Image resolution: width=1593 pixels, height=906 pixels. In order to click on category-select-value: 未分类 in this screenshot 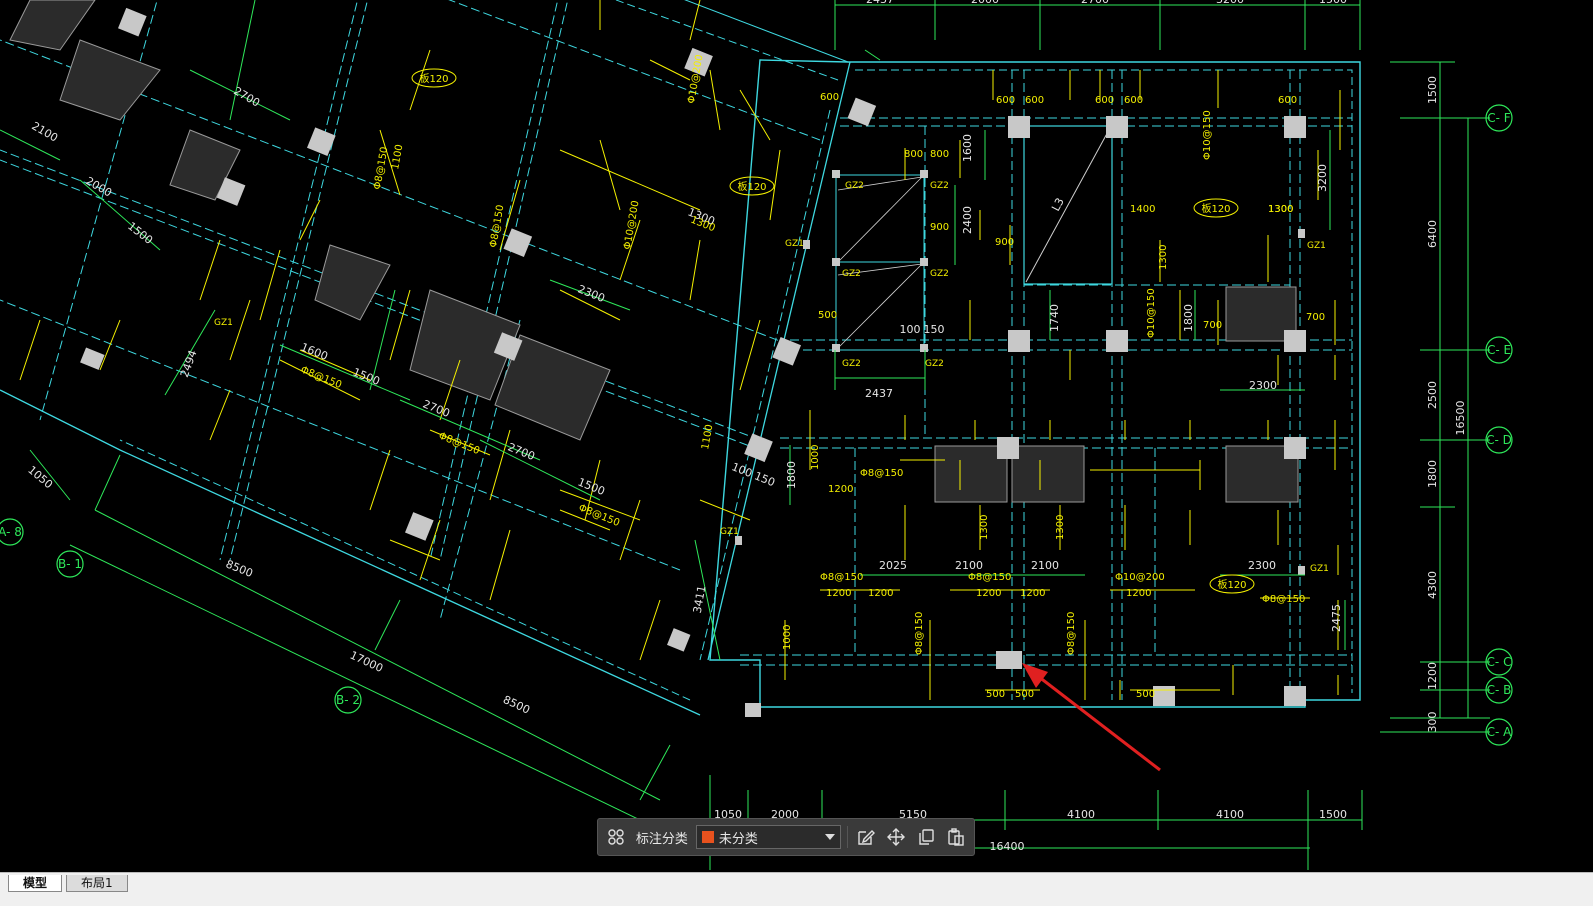, I will do `click(738, 839)`.